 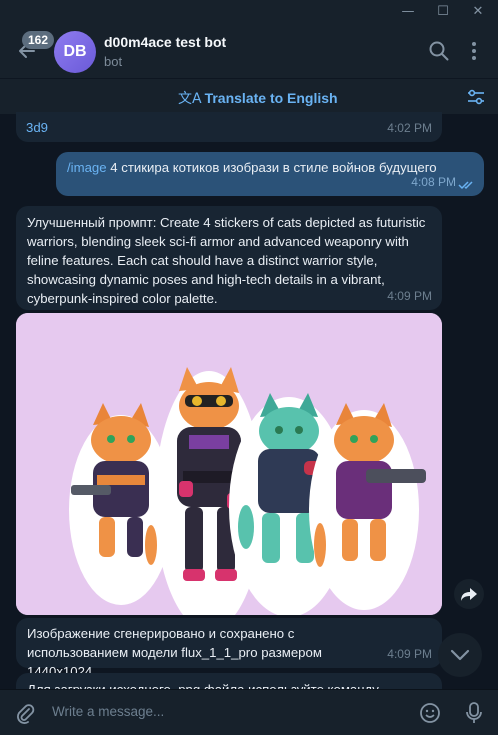 I want to click on translate-button: 文A Translate to English, so click(x=258, y=98).